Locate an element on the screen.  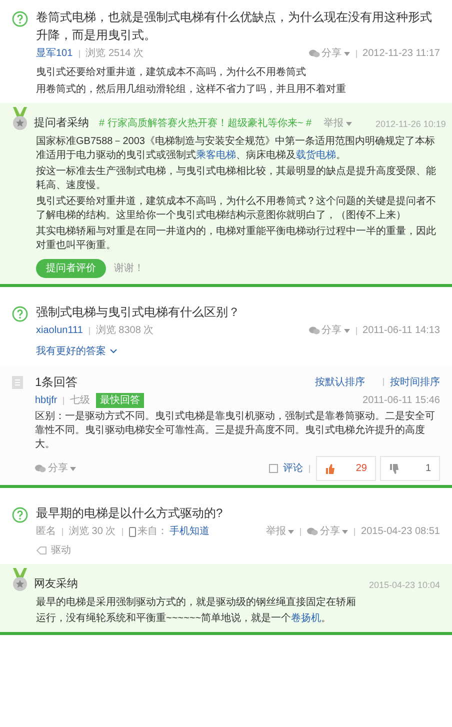
text-link: 乘客电梯 is located at coordinates (216, 155).